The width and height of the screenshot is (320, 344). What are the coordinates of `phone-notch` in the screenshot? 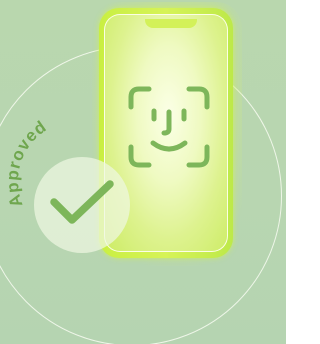 It's located at (171, 23).